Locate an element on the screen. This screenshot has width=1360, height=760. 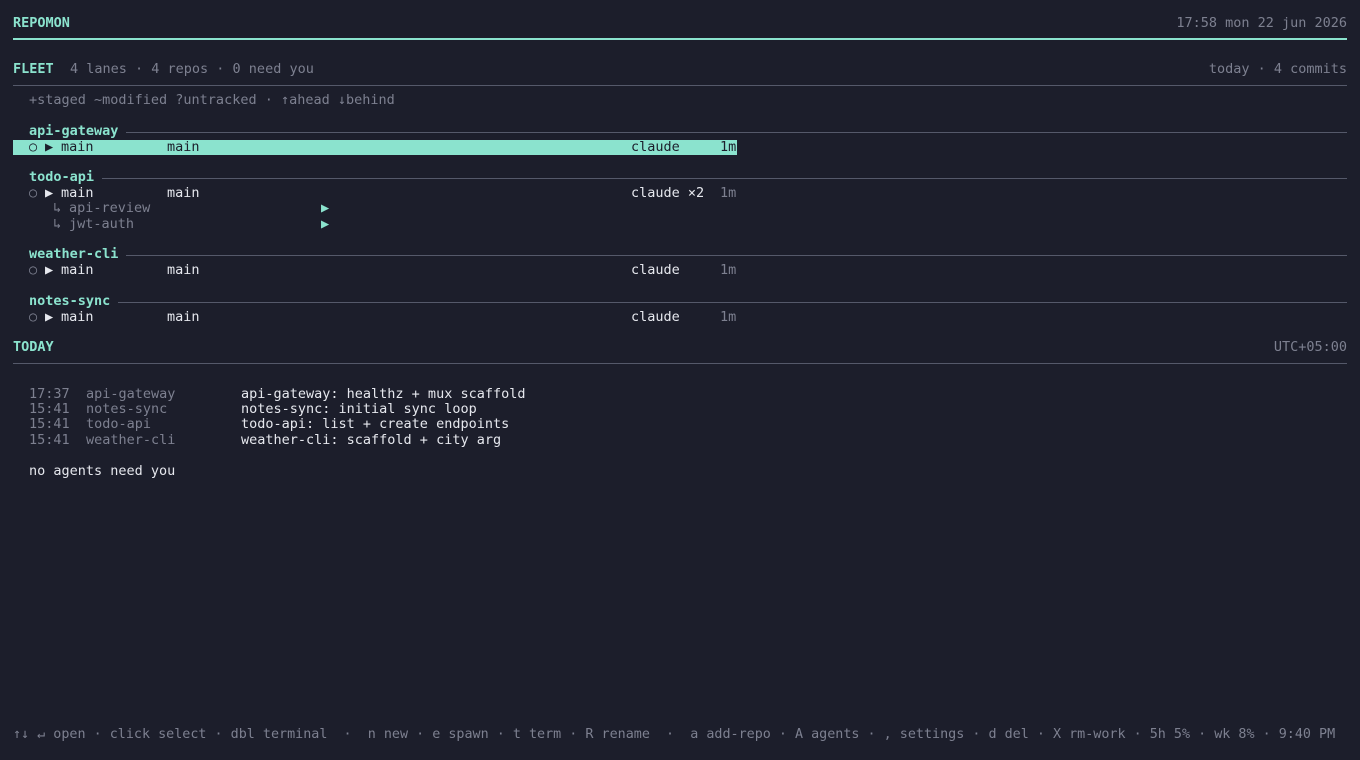
fleet-title: FLEET is located at coordinates (33, 69).